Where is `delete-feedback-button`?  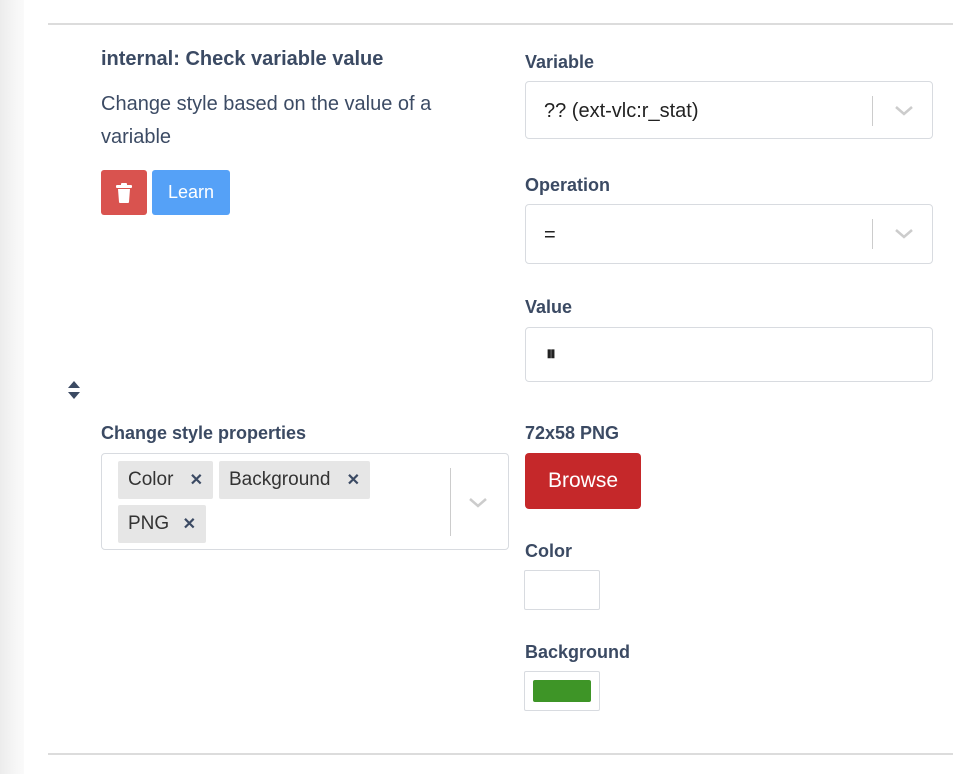
delete-feedback-button is located at coordinates (124, 192).